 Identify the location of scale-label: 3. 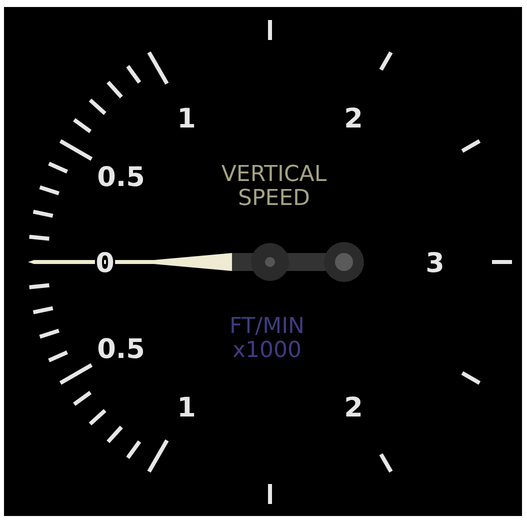
(435, 263).